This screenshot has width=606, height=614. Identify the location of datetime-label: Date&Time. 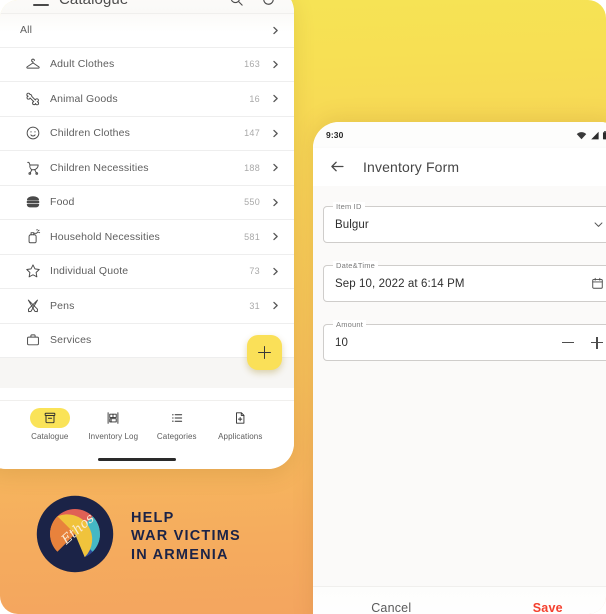
(356, 265).